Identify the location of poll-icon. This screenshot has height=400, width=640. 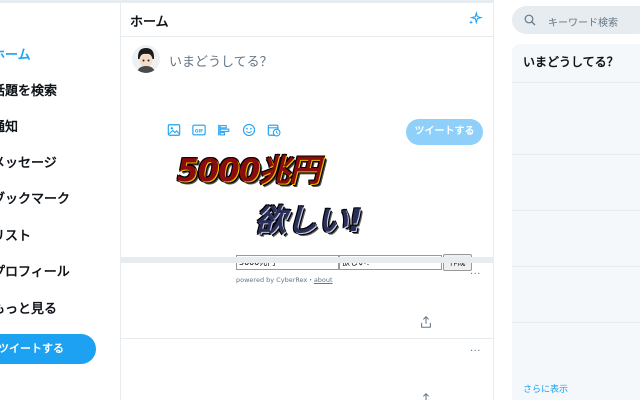
(224, 130).